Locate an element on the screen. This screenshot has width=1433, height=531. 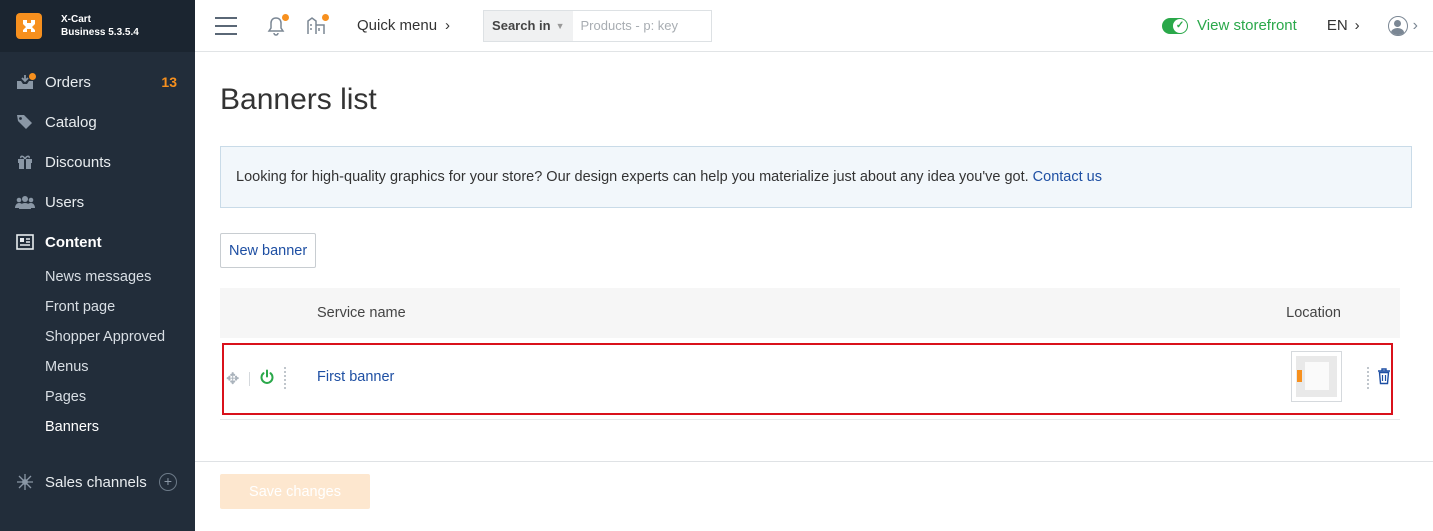
language-label: EN is located at coordinates (1337, 25).